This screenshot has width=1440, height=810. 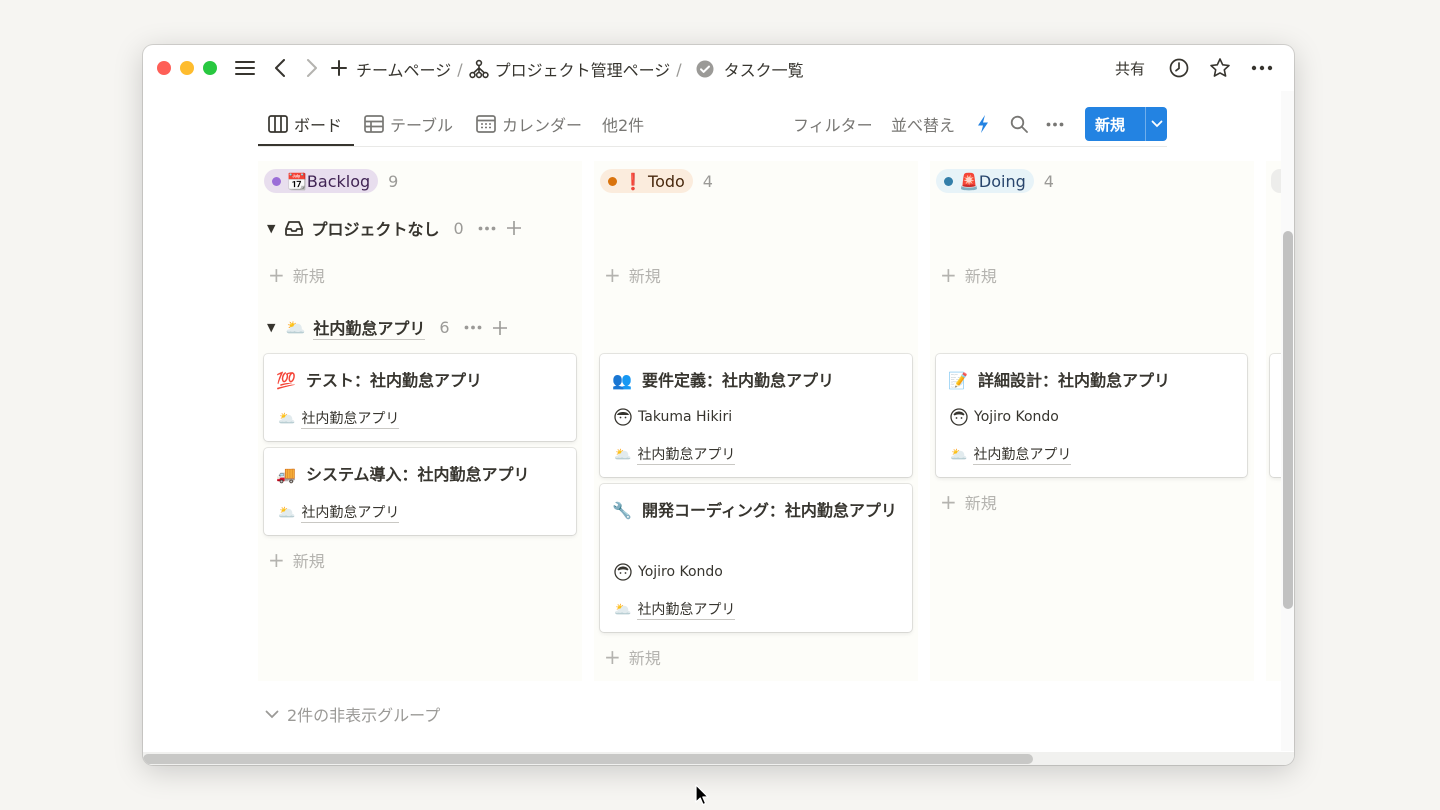 I want to click on hidden-groups-toggle: 2件の非表示グループ, so click(x=352, y=714).